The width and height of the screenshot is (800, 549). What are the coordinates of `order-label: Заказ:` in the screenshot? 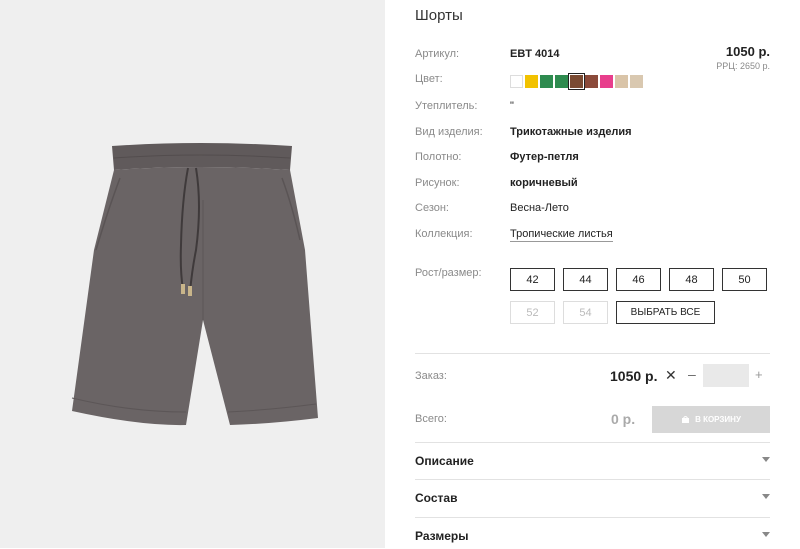 It's located at (431, 376).